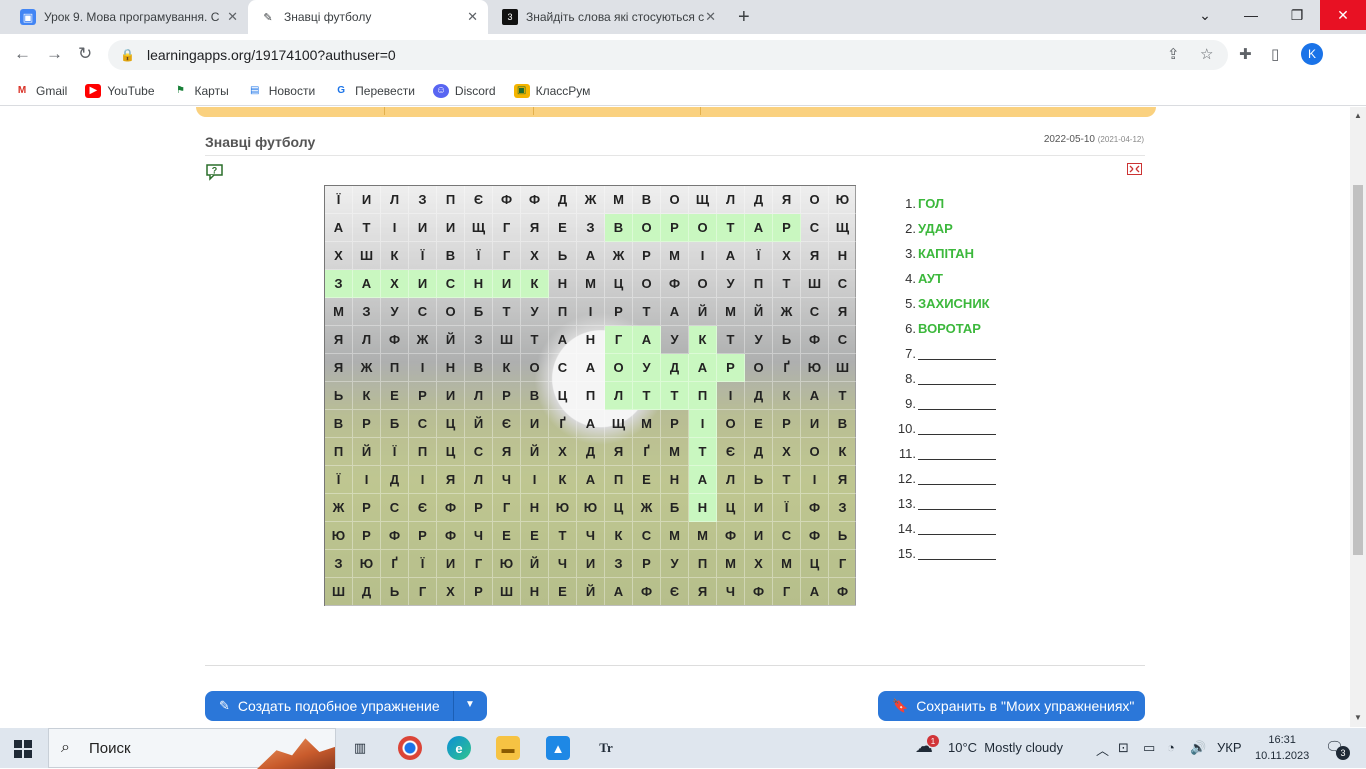  What do you see at coordinates (472, 17) in the screenshot?
I see `close-tab-icon: ✕` at bounding box center [472, 17].